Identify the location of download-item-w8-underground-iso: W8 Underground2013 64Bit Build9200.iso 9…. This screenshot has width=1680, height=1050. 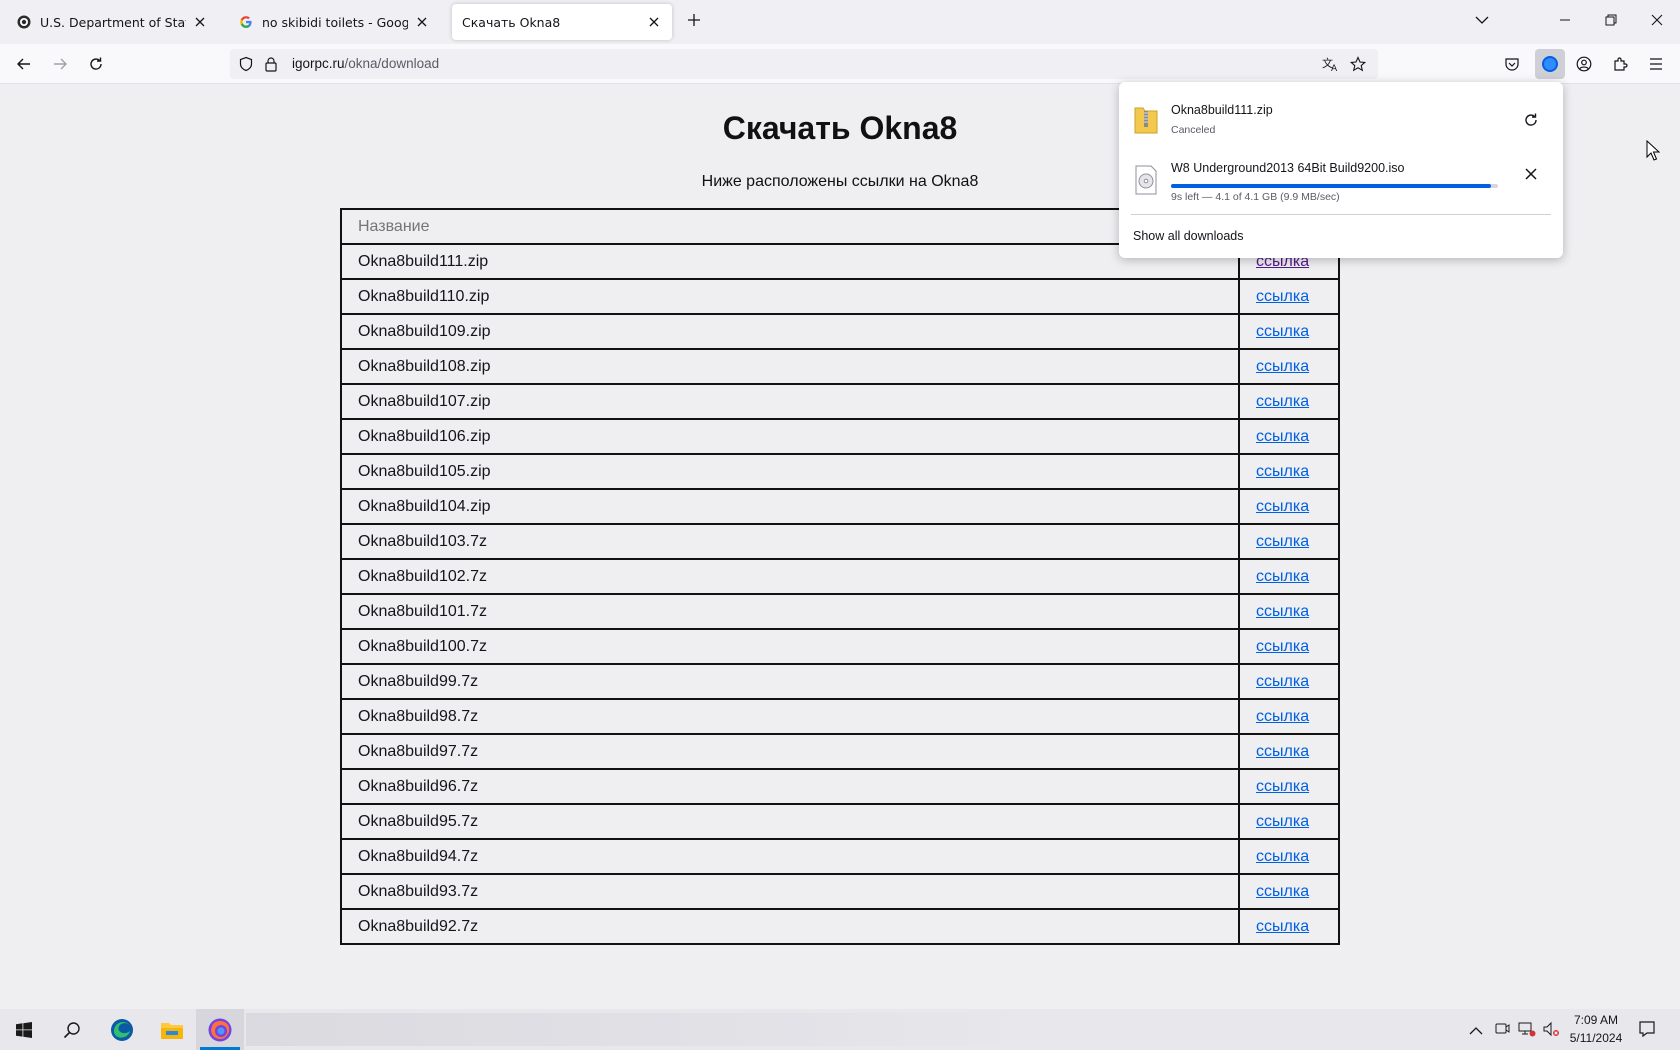
(1341, 181).